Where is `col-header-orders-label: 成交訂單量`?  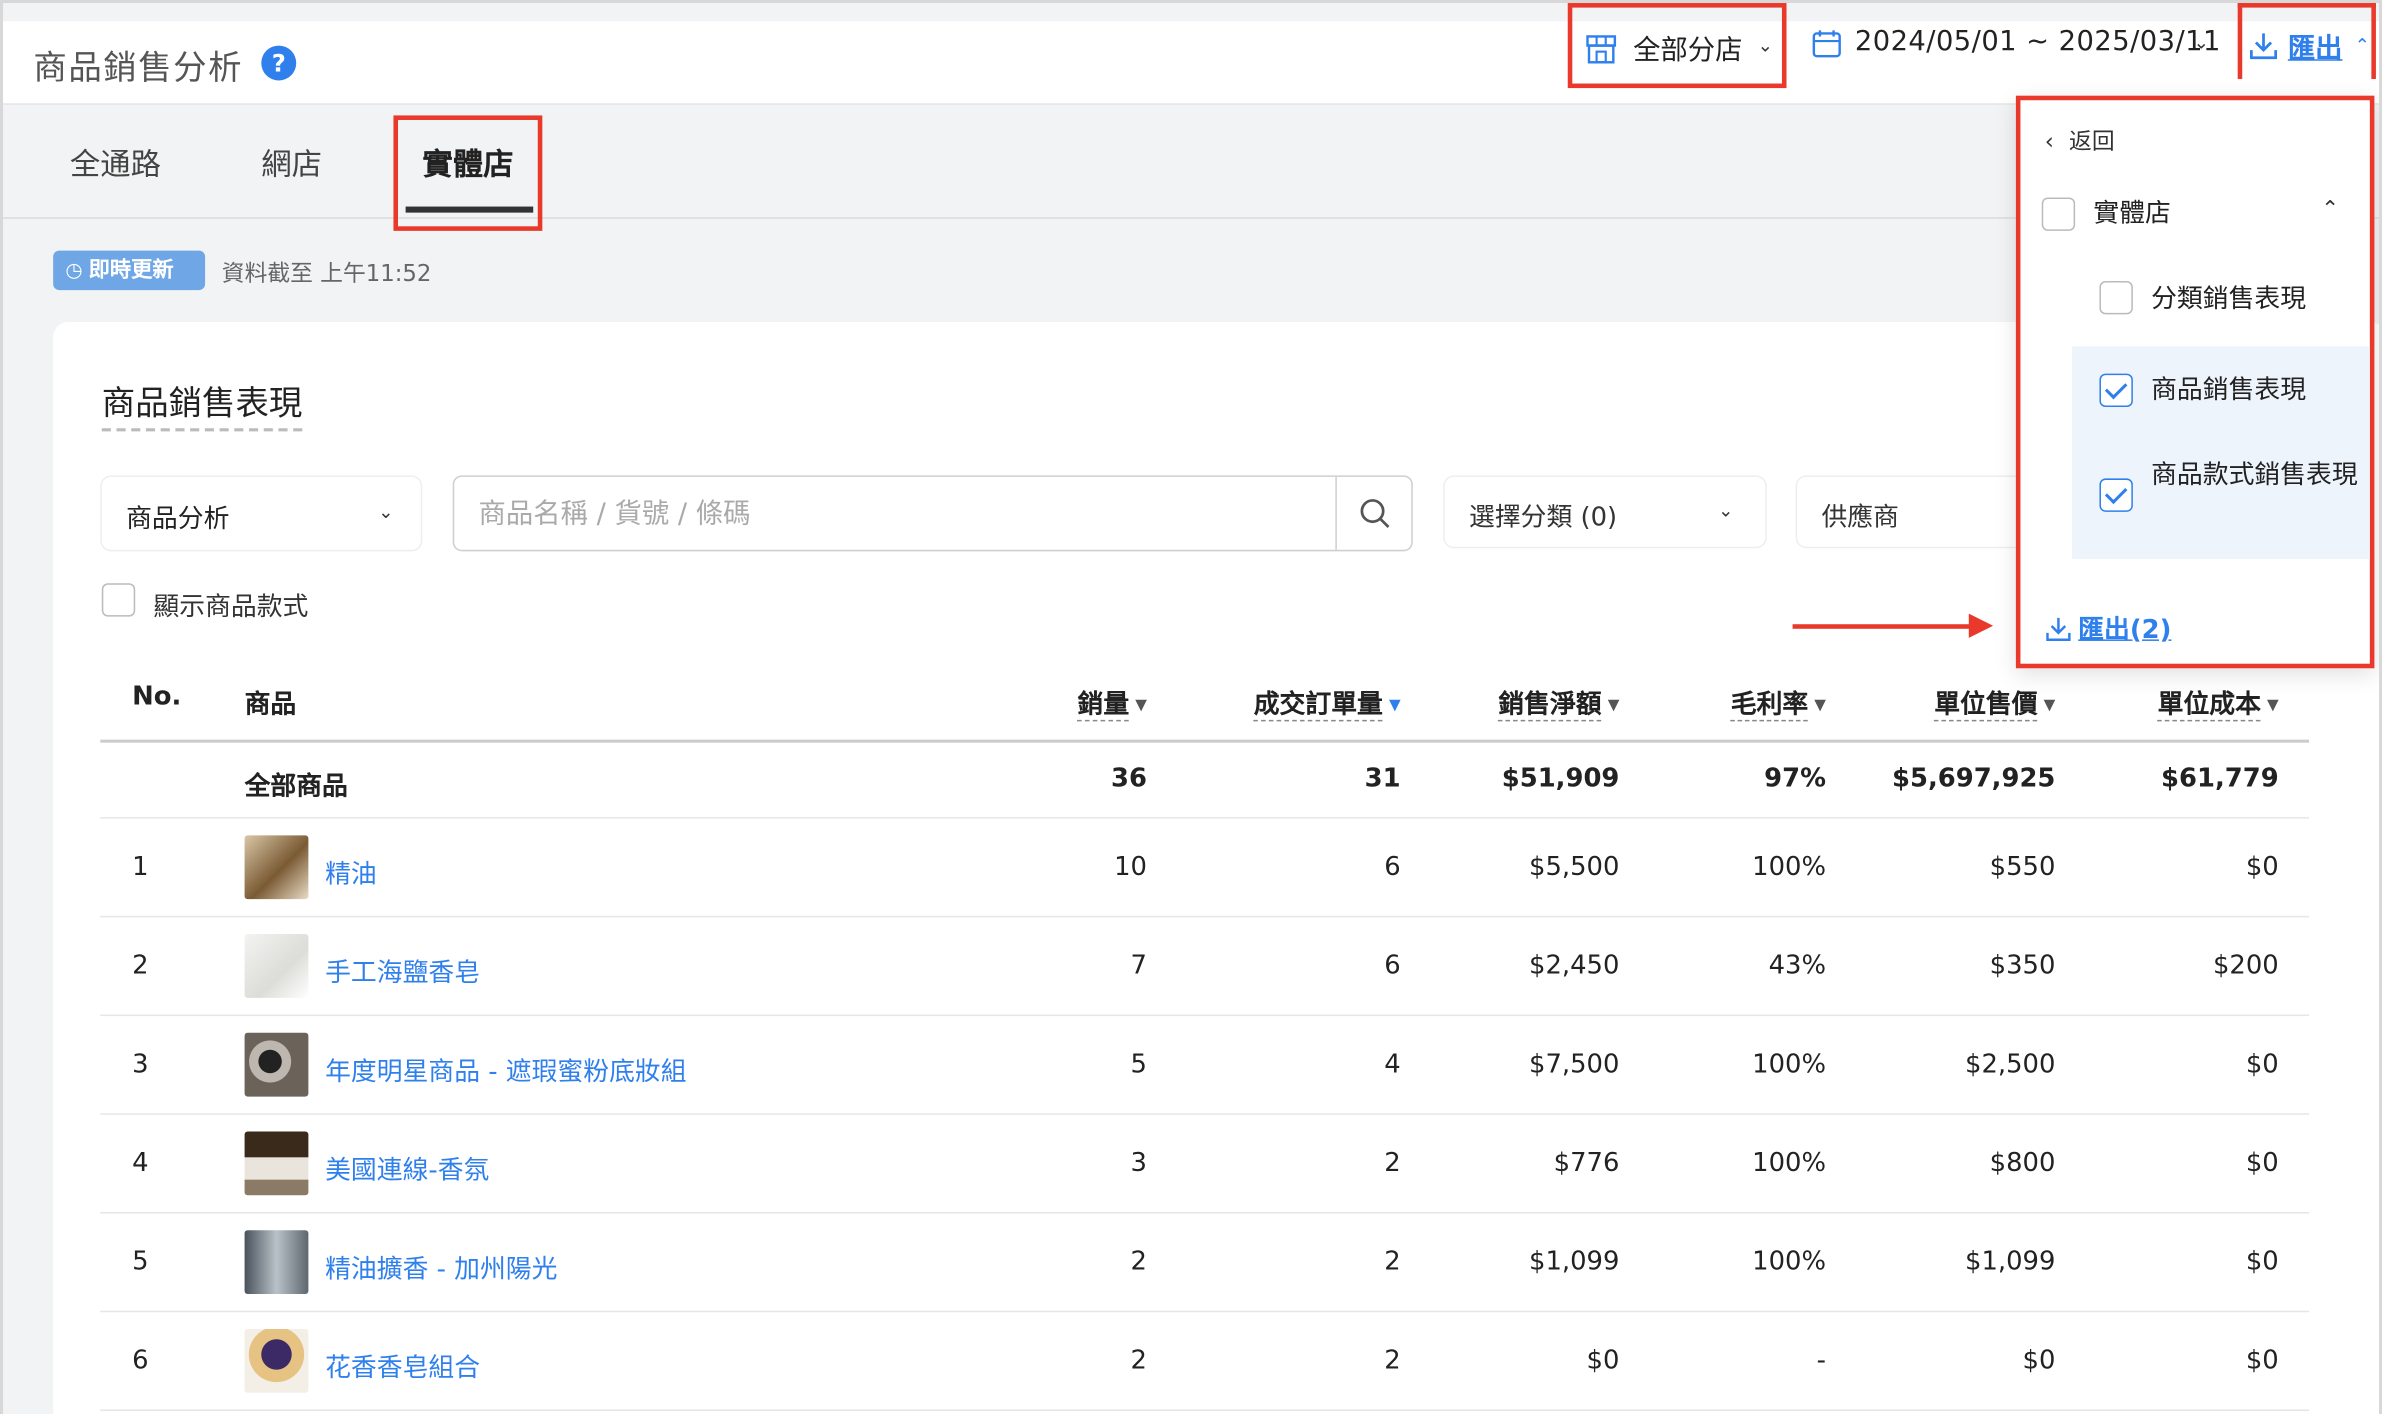 col-header-orders-label: 成交訂單量 is located at coordinates (1318, 705).